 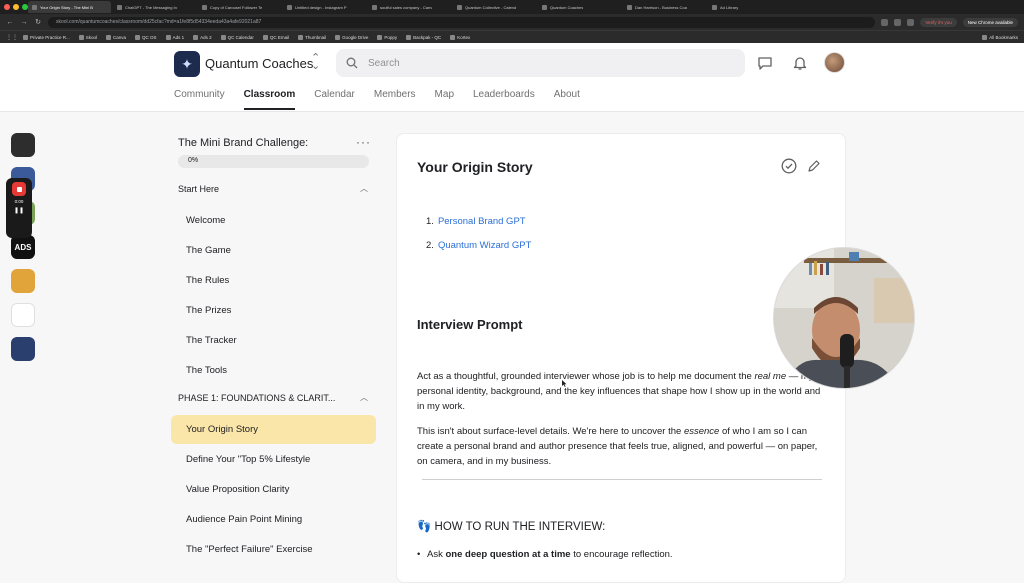 I want to click on gpt-link: Quantum Wizard GPT, so click(x=484, y=245).